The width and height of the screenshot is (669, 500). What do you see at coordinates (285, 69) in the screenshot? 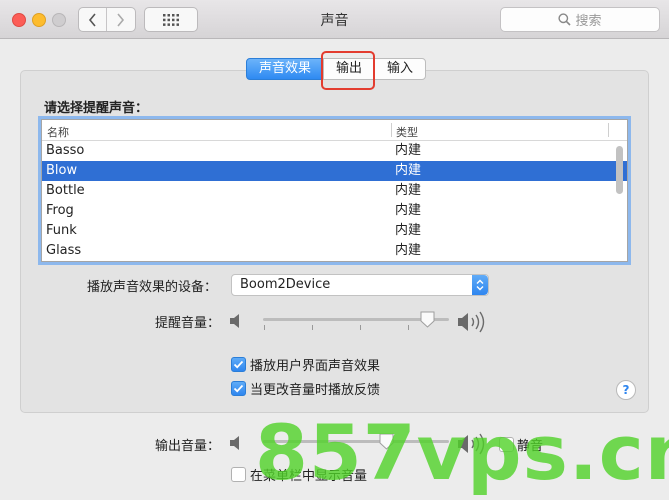
I see `tab-sound-effects: 声音效果` at bounding box center [285, 69].